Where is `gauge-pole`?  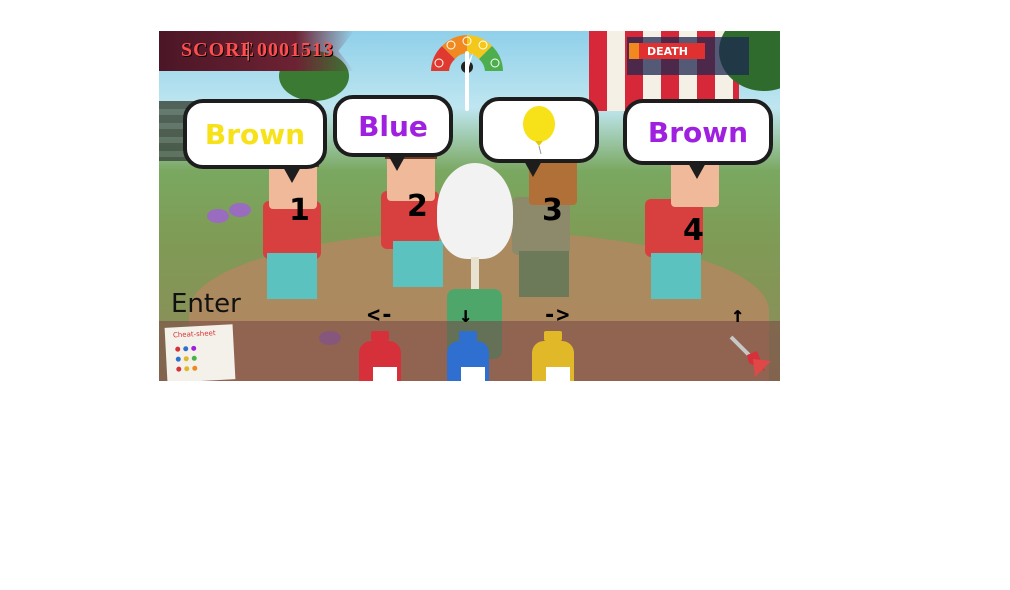 gauge-pole is located at coordinates (467, 81).